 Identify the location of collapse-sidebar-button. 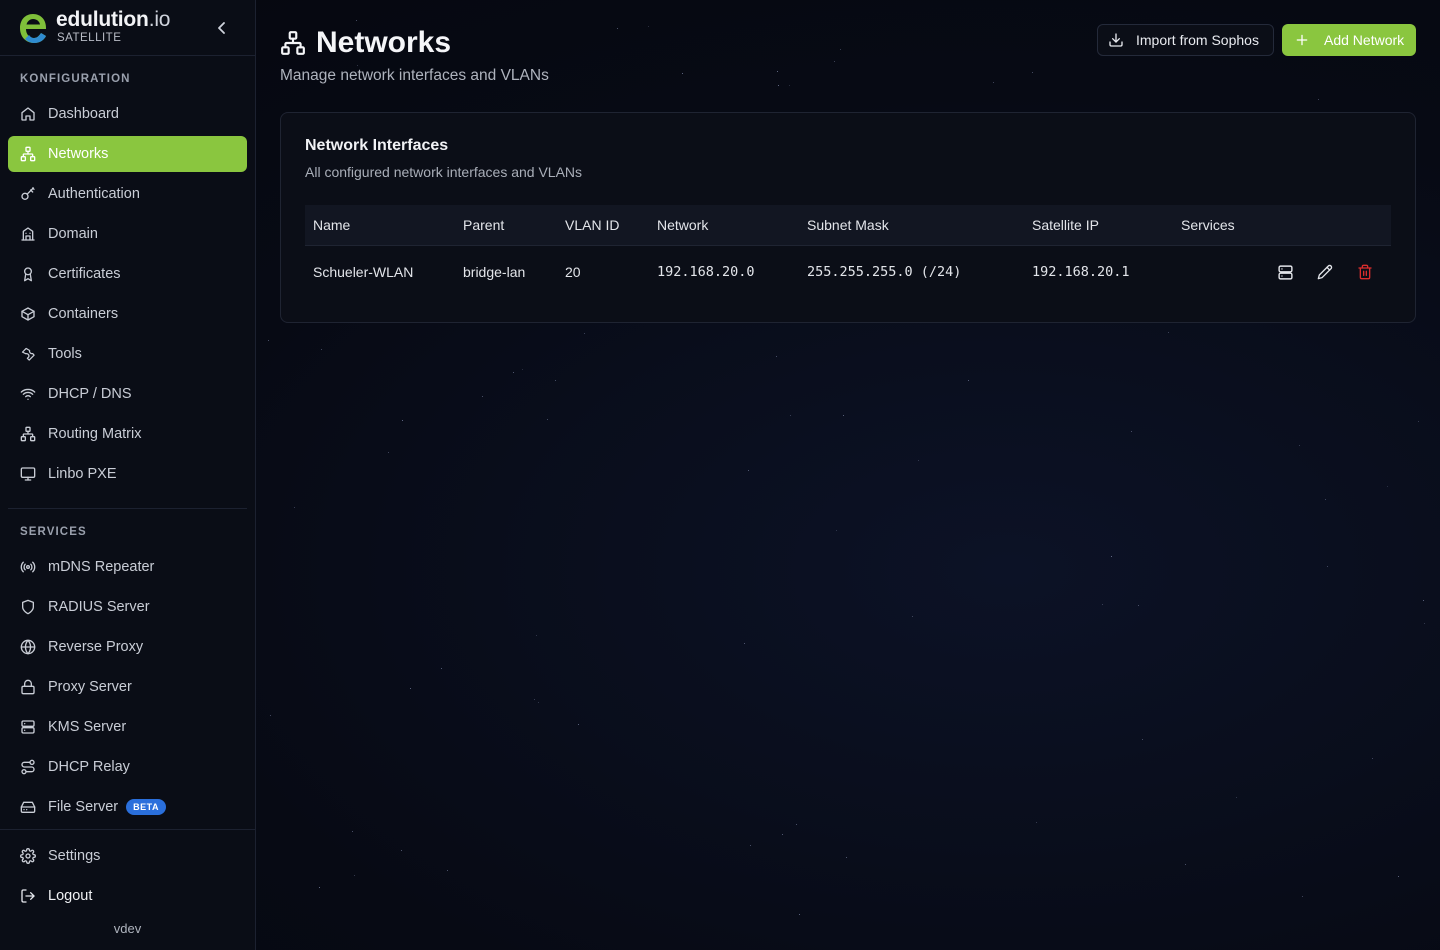
(222, 28).